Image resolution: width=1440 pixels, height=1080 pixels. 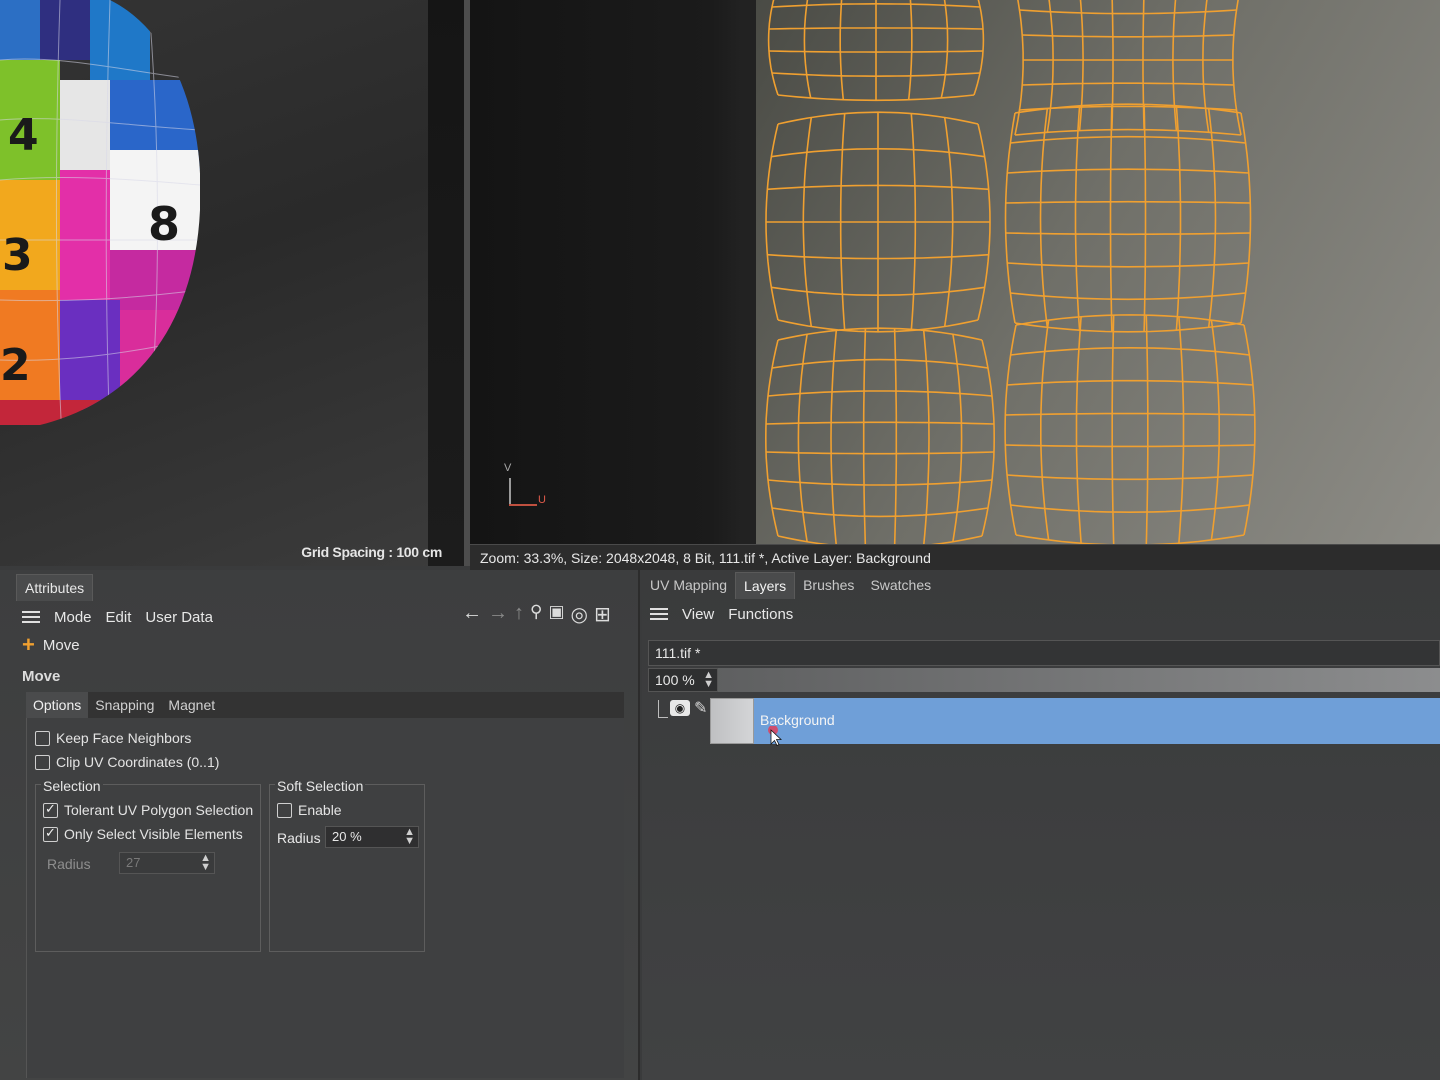 What do you see at coordinates (320, 786) in the screenshot?
I see `soft-selection-group-title: Soft Selection` at bounding box center [320, 786].